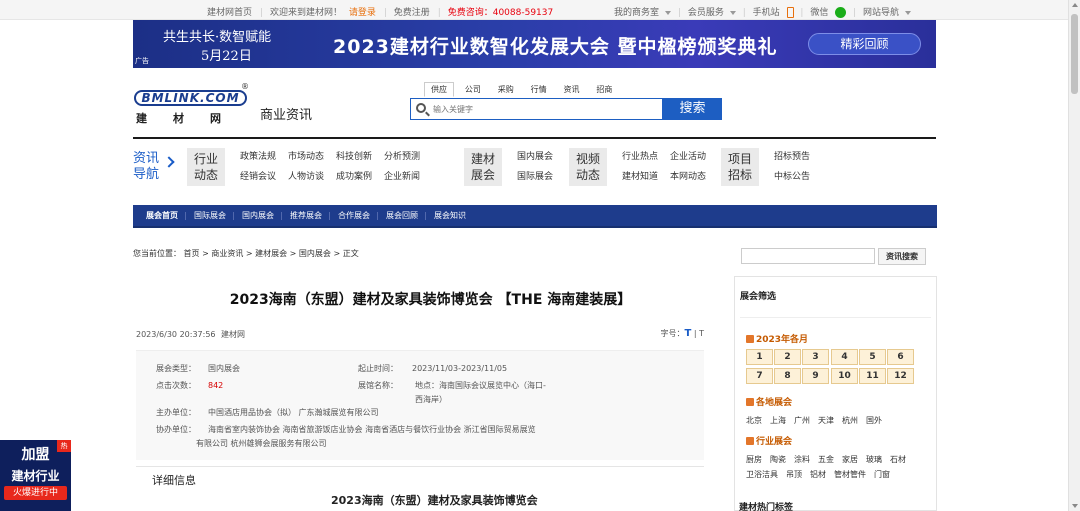 The width and height of the screenshot is (1080, 511). What do you see at coordinates (815, 376) in the screenshot?
I see `month-button: 9` at bounding box center [815, 376].